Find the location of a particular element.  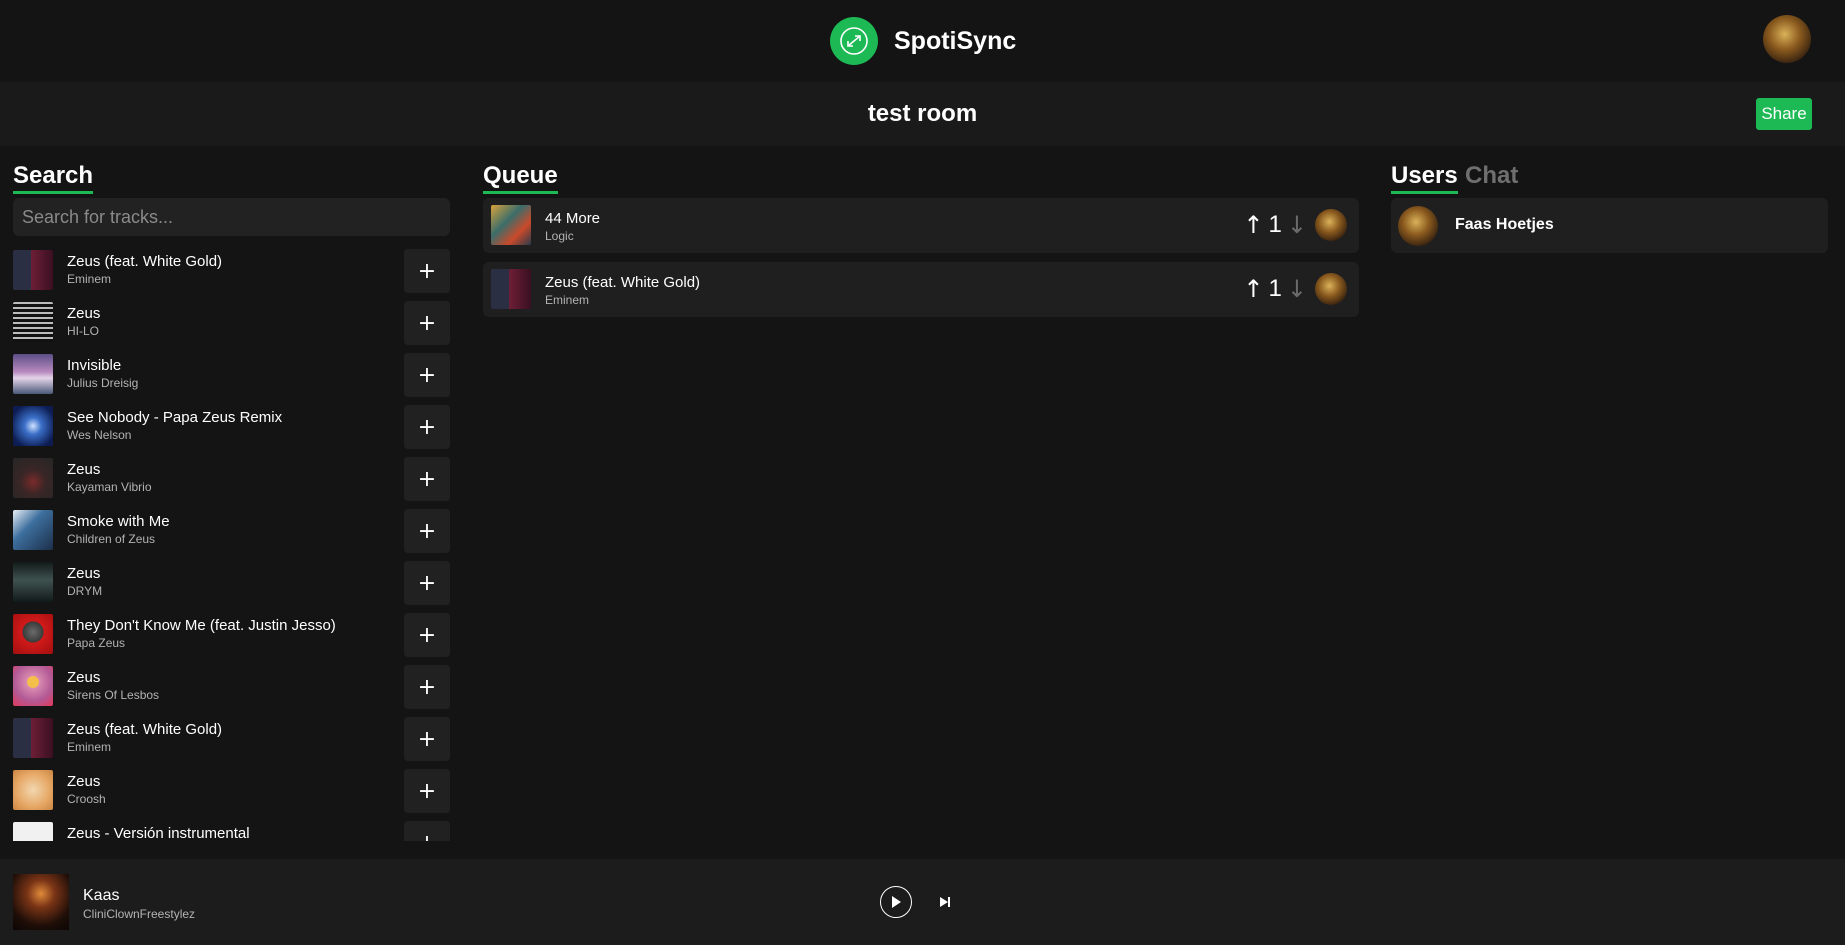

search-result: Zeus DRYM + is located at coordinates (231, 584).